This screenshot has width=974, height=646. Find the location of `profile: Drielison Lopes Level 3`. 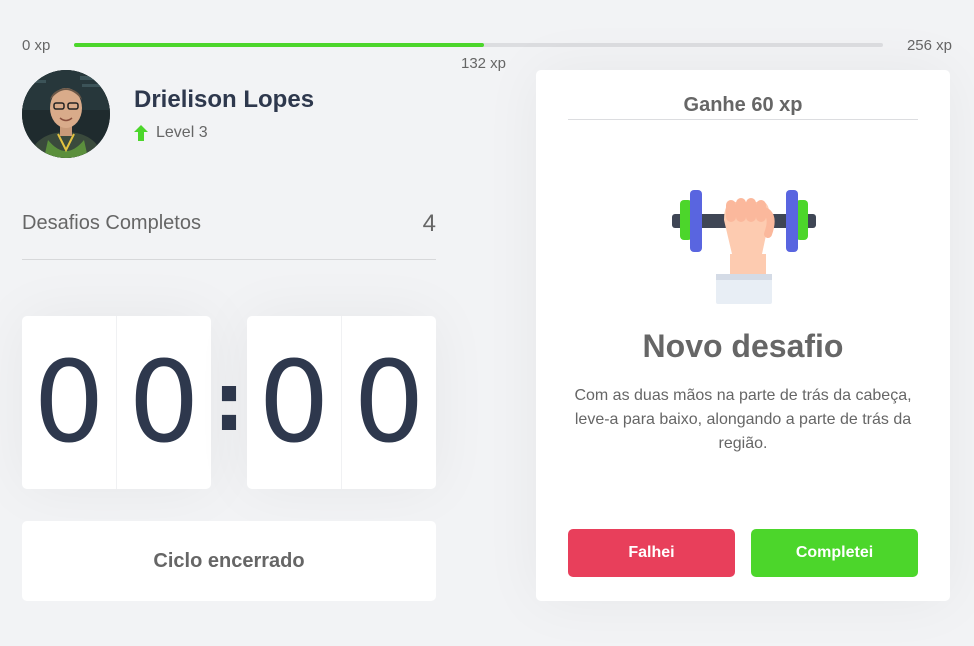

profile: Drielison Lopes Level 3 is located at coordinates (168, 114).